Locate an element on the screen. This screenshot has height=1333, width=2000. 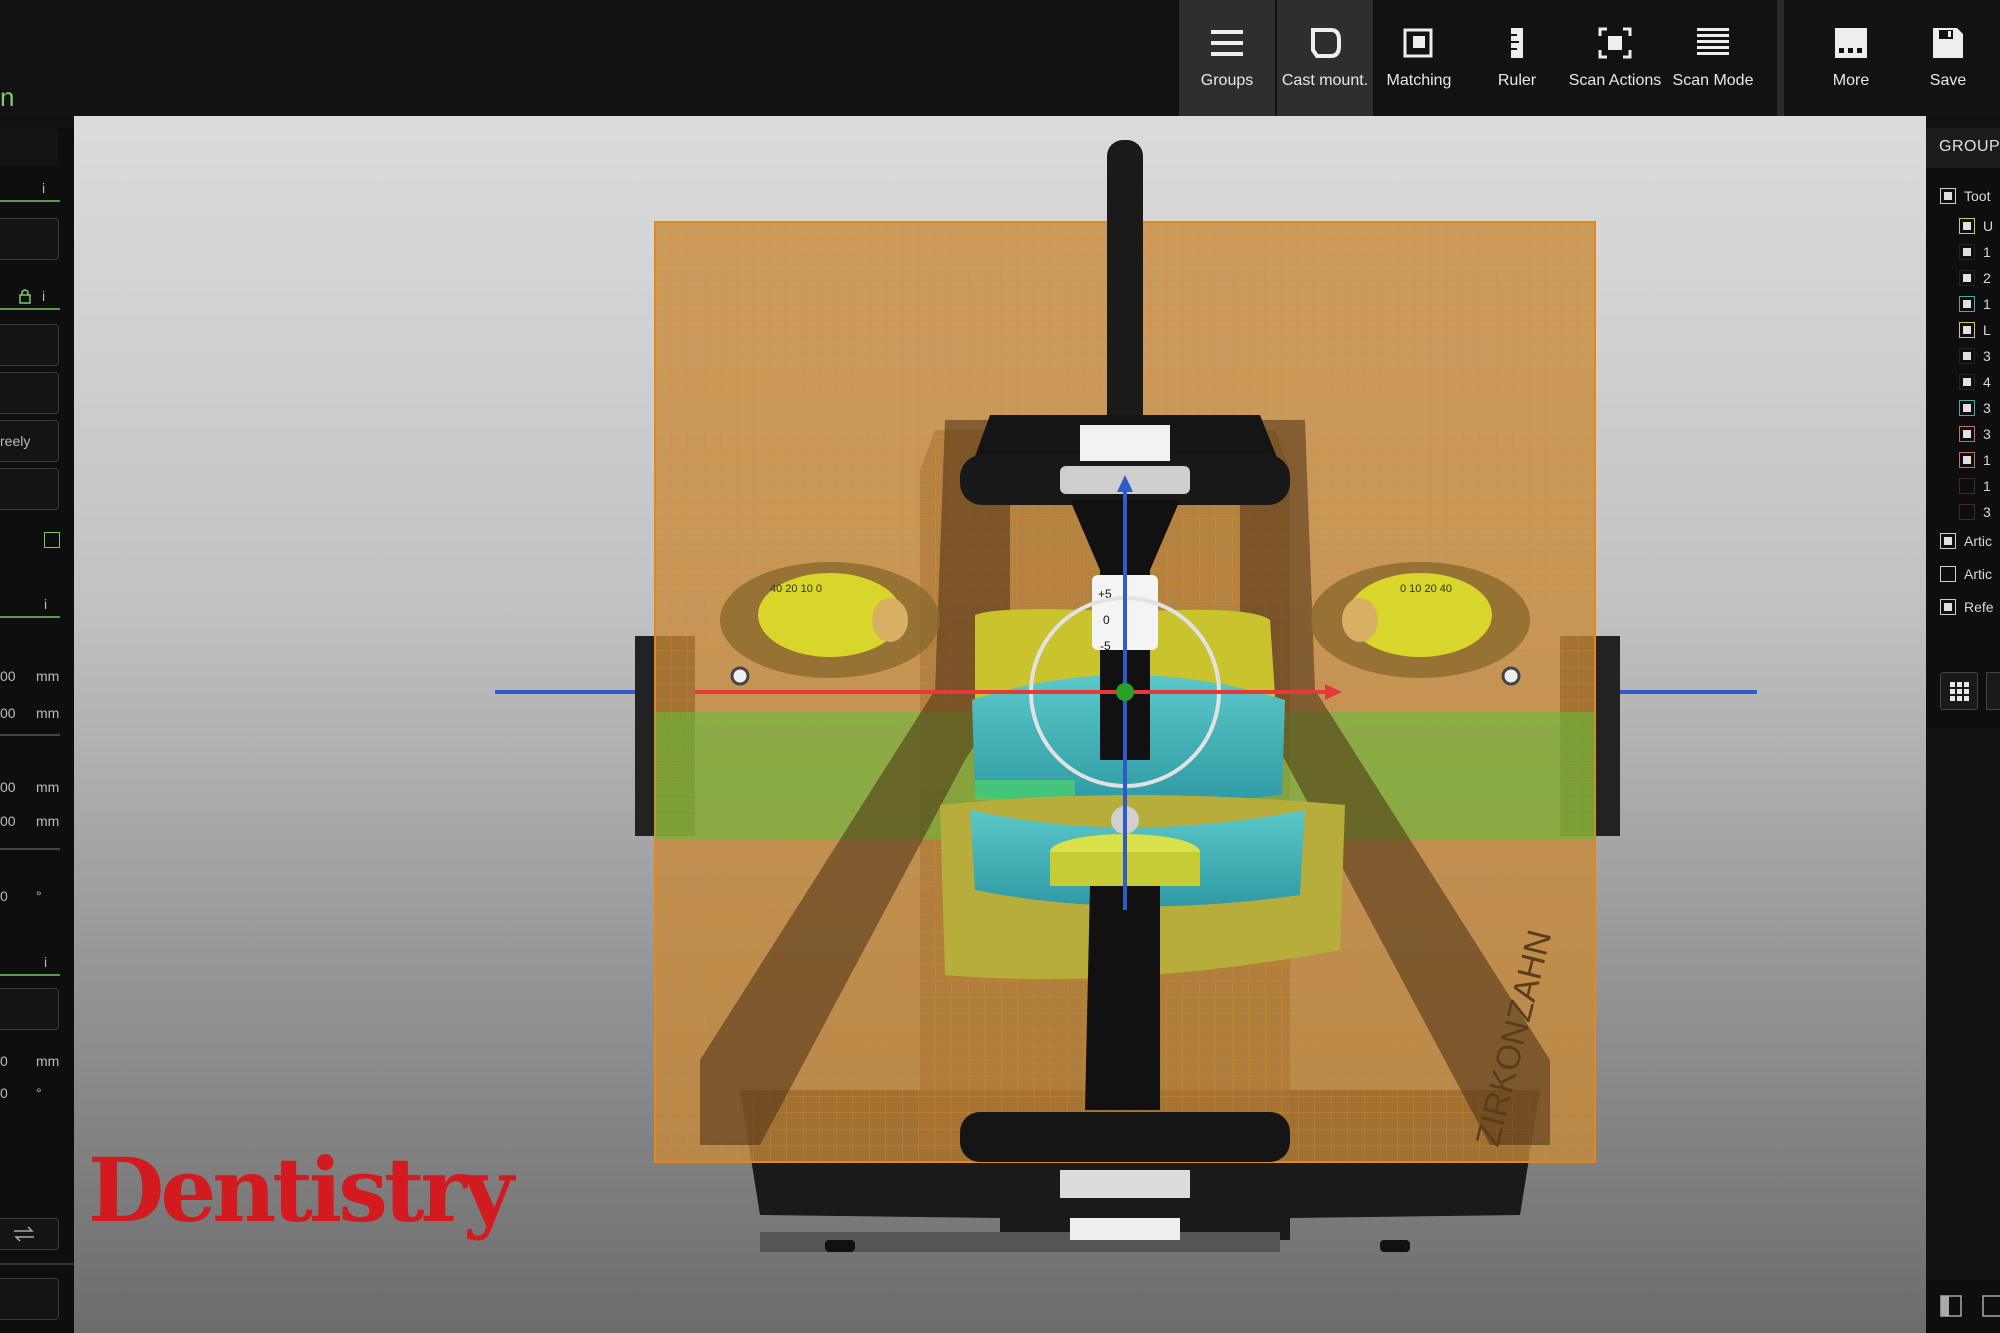
gizmo-center is located at coordinates (1125, 692).